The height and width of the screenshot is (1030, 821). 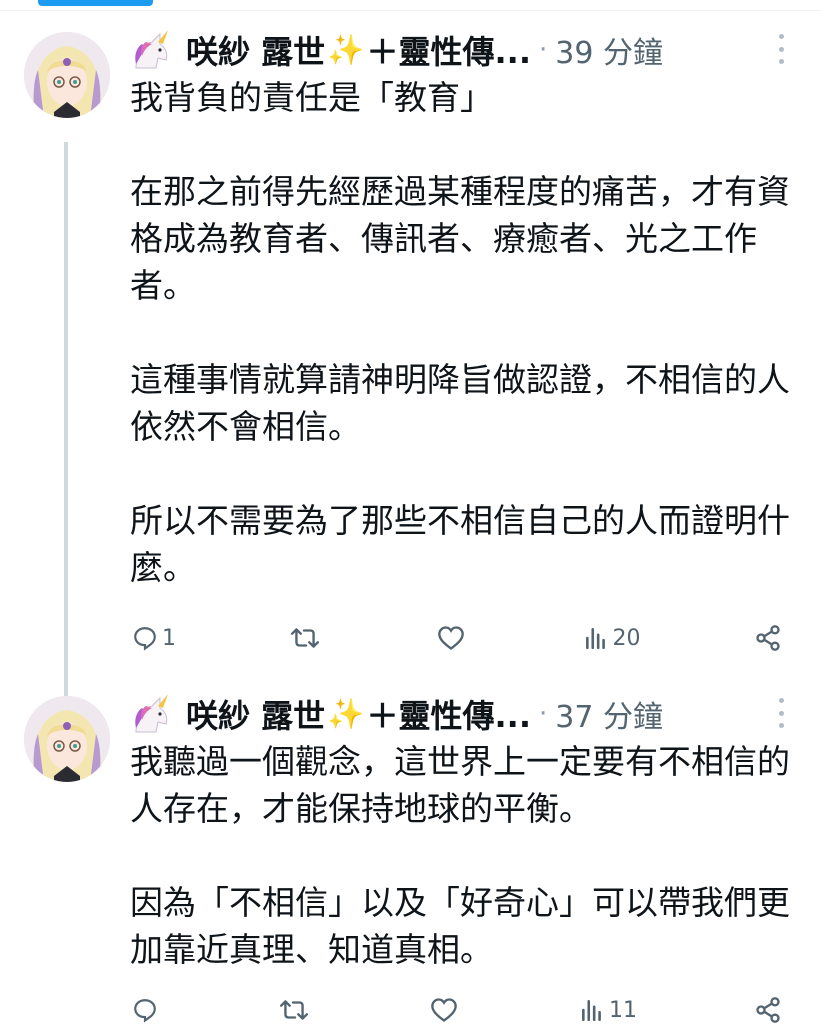 I want to click on reply-button, so click(x=147, y=1010).